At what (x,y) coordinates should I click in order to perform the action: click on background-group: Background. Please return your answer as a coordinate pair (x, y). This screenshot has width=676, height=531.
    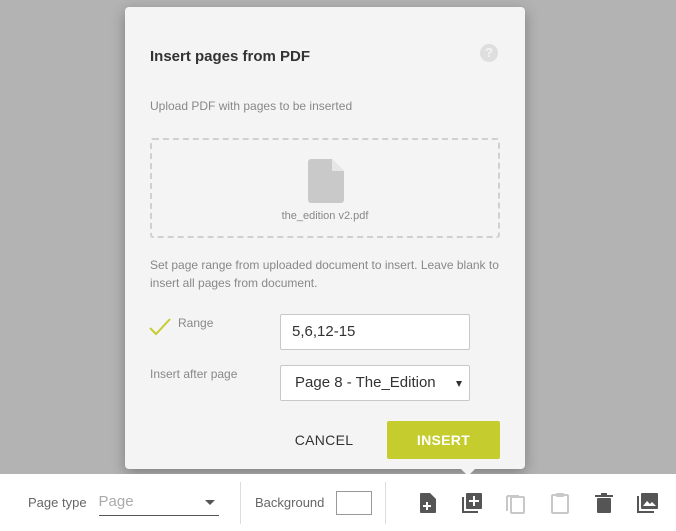
    Looking at the image, I should click on (313, 502).